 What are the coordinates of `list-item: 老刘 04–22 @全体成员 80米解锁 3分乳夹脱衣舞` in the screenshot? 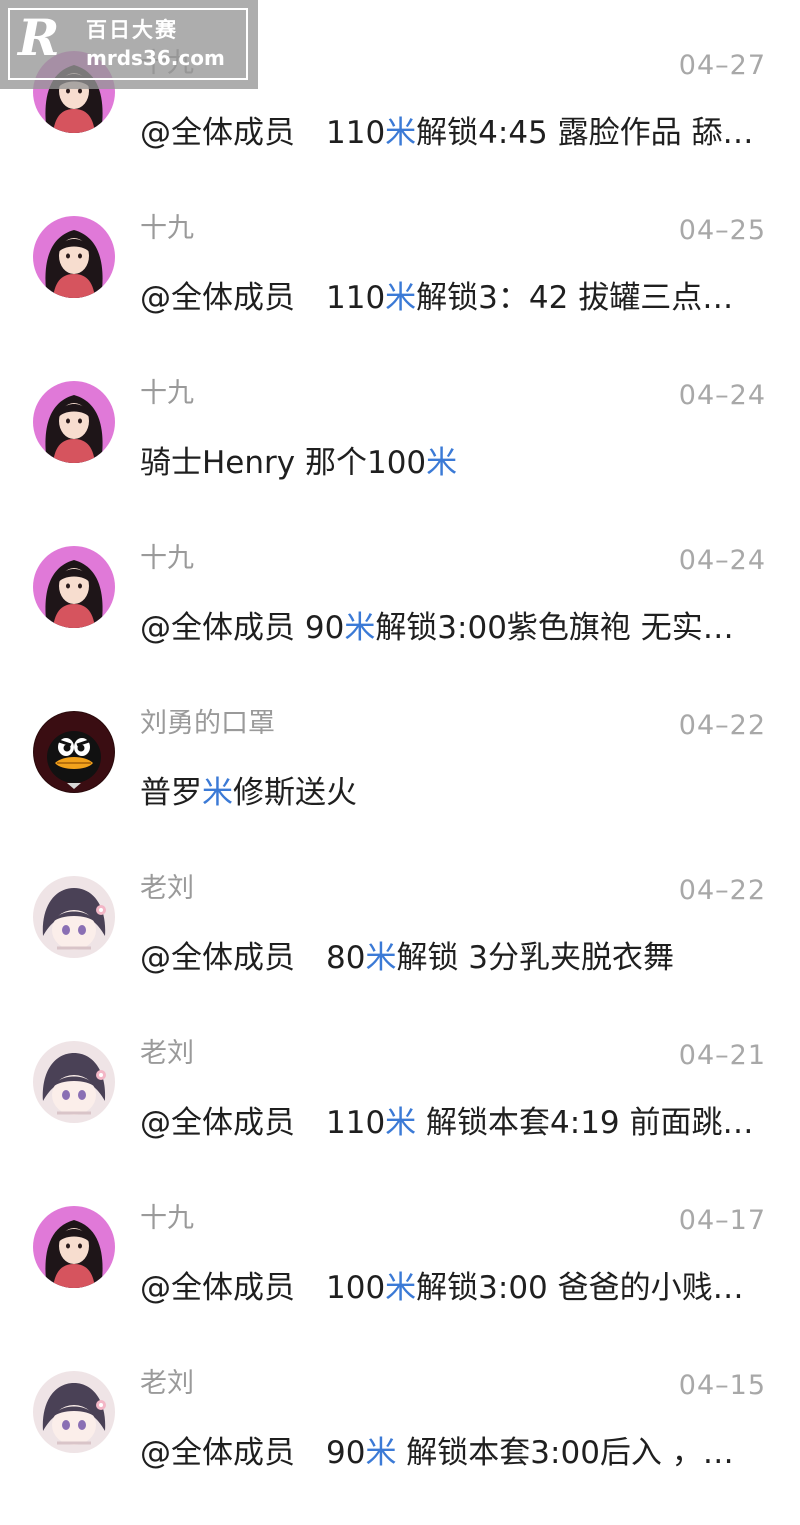 It's located at (400, 947).